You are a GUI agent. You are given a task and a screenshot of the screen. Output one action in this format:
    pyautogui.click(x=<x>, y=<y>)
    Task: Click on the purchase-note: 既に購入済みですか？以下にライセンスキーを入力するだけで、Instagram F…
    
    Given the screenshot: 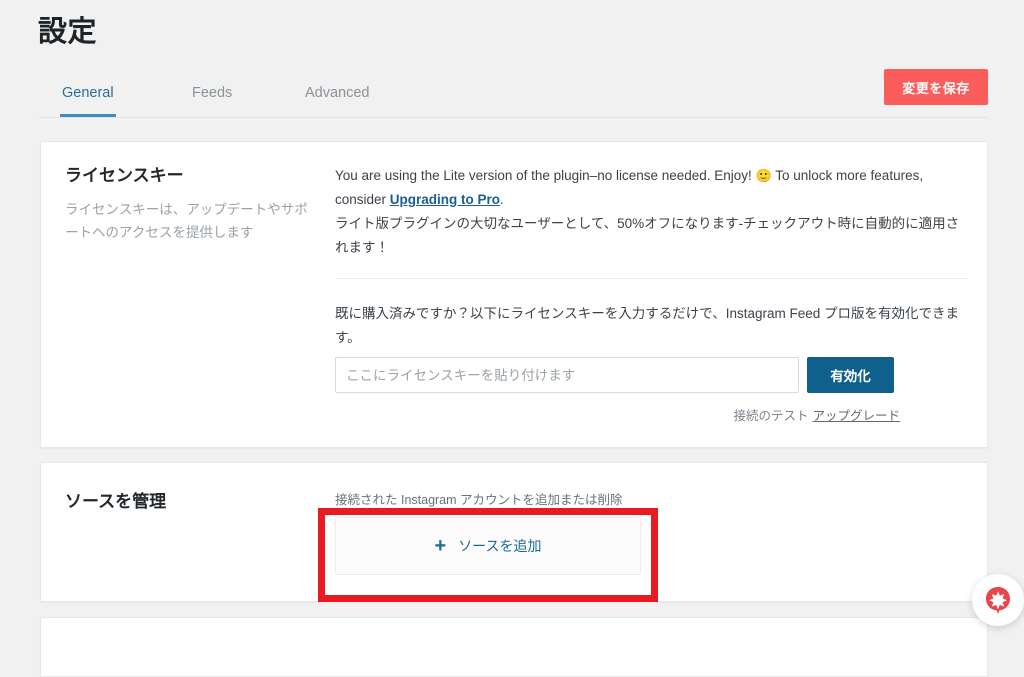 What is the action you would take?
    pyautogui.click(x=647, y=326)
    